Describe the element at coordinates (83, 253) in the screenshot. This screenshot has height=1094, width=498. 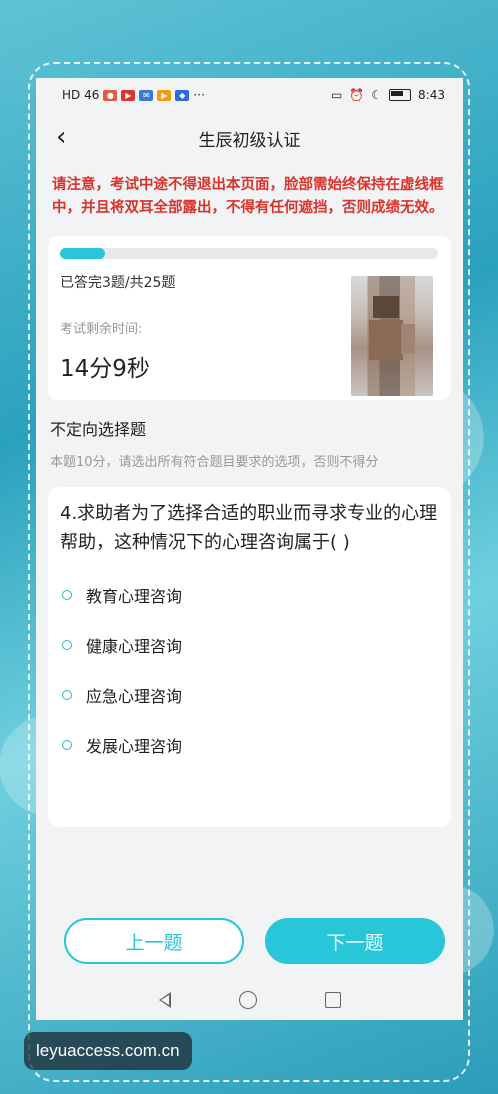
I see `progress-fill` at that location.